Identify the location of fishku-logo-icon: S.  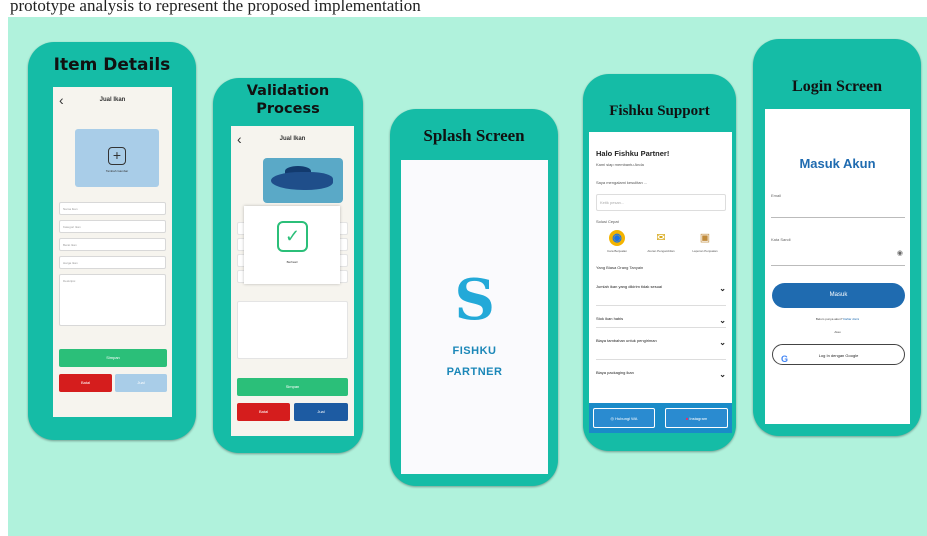
(474, 300).